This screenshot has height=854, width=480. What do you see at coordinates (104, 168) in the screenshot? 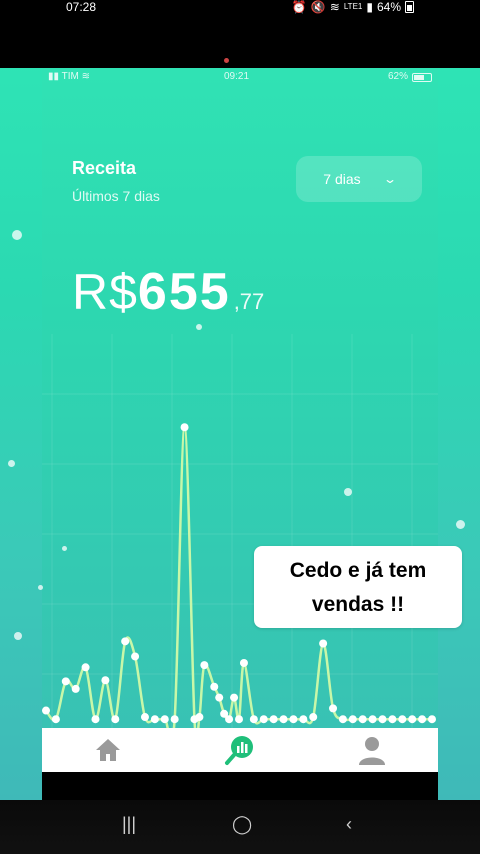
I see `revenue-title: Receita` at bounding box center [104, 168].